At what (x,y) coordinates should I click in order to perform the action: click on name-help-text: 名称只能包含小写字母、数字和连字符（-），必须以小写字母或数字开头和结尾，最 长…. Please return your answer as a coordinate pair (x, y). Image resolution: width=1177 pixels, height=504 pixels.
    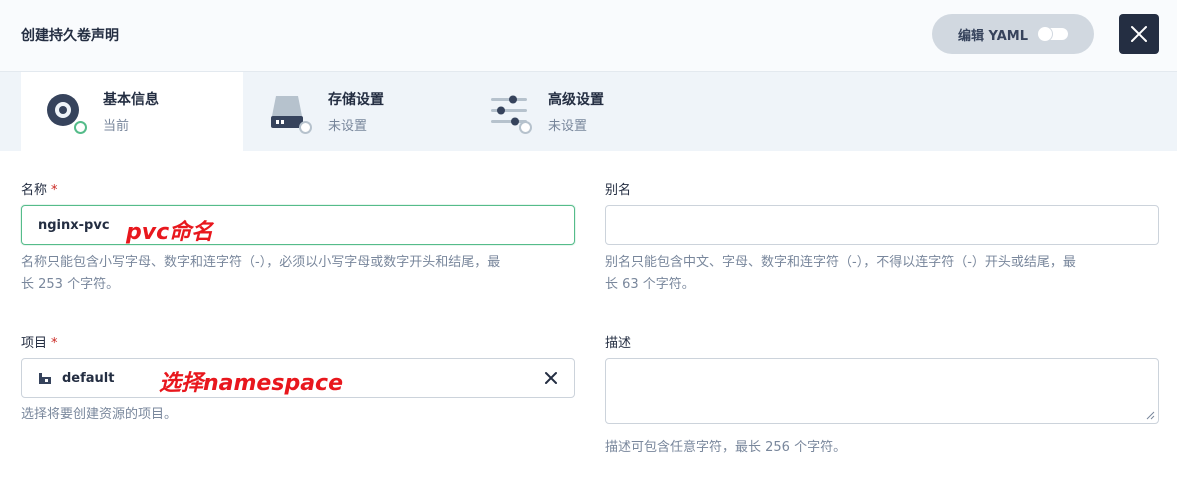
    Looking at the image, I should click on (301, 274).